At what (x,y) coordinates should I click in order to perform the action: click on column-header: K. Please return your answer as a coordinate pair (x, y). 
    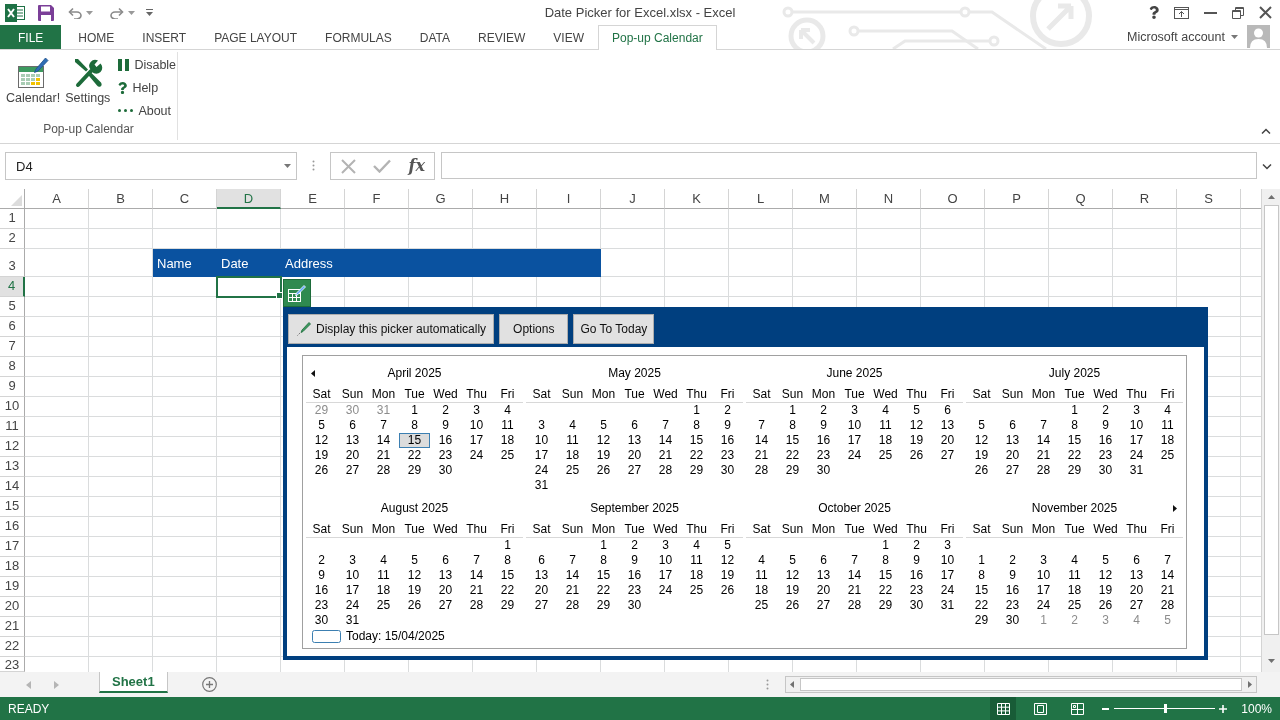
    Looking at the image, I should click on (697, 199).